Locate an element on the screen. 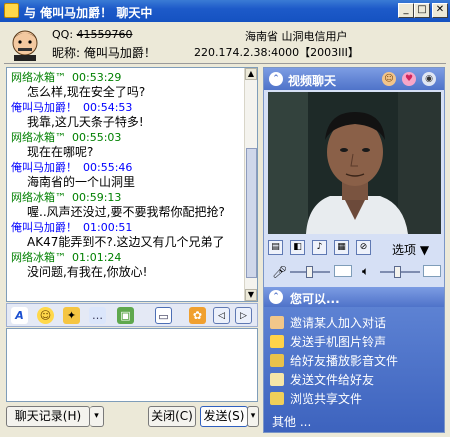 The height and width of the screenshot is (437, 450). message-sender: 俺叫马加爵！ 00:55:46 is located at coordinates (126, 168).